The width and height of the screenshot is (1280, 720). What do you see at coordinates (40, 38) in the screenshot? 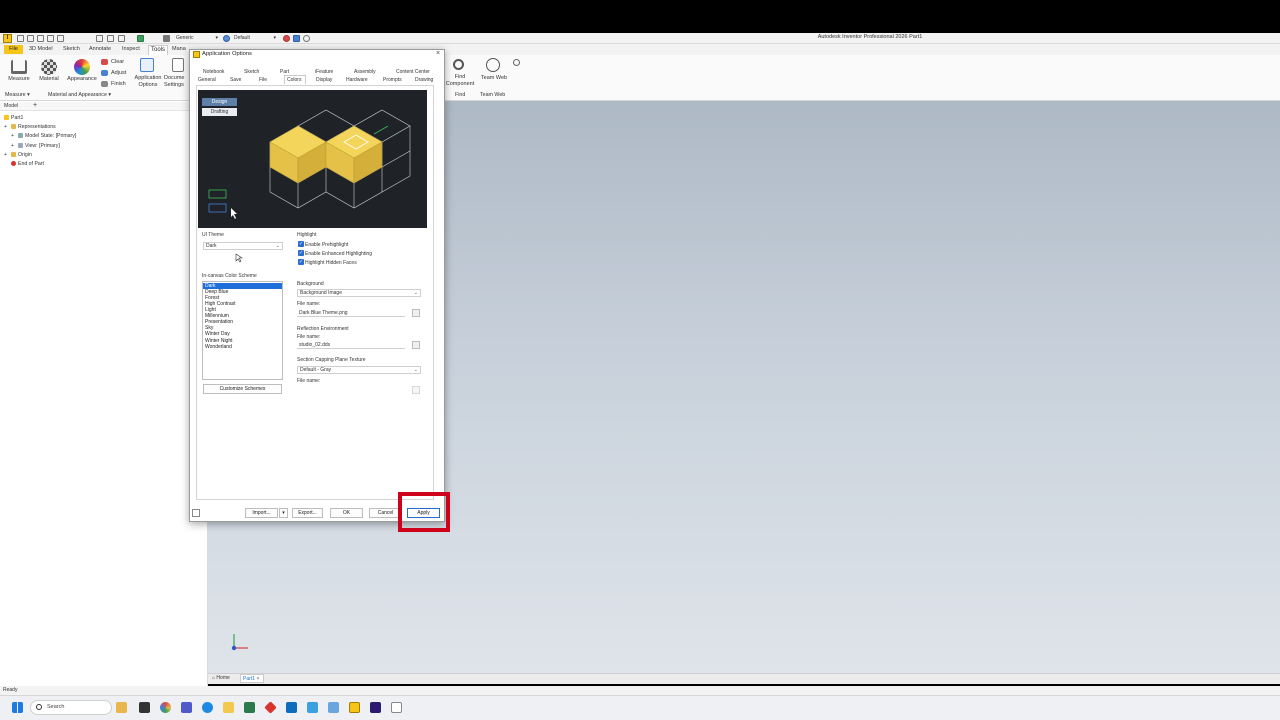
I see `save-icon` at bounding box center [40, 38].